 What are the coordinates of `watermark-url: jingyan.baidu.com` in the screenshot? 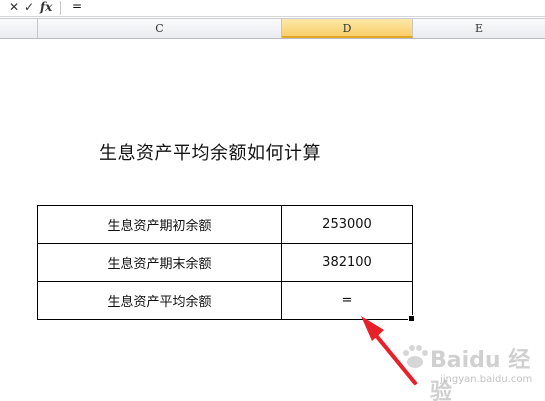 It's located at (486, 379).